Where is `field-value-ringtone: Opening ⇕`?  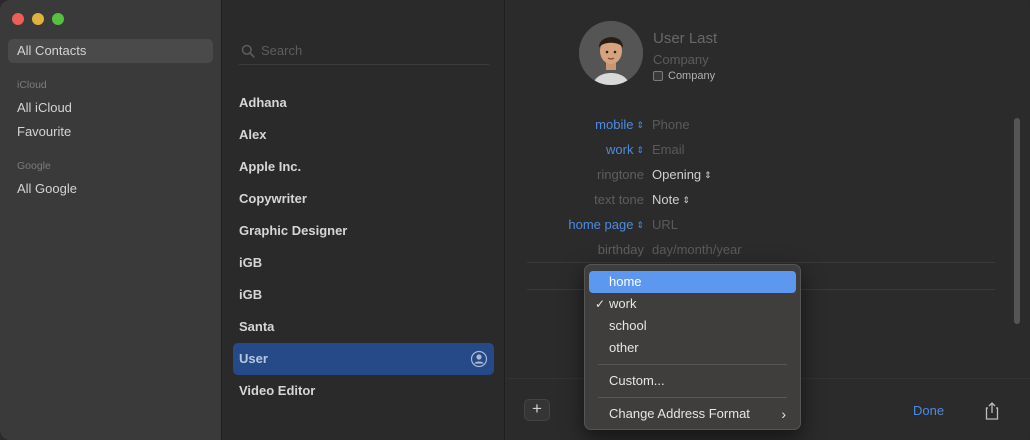
field-value-ringtone: Opening ⇕ is located at coordinates (682, 174).